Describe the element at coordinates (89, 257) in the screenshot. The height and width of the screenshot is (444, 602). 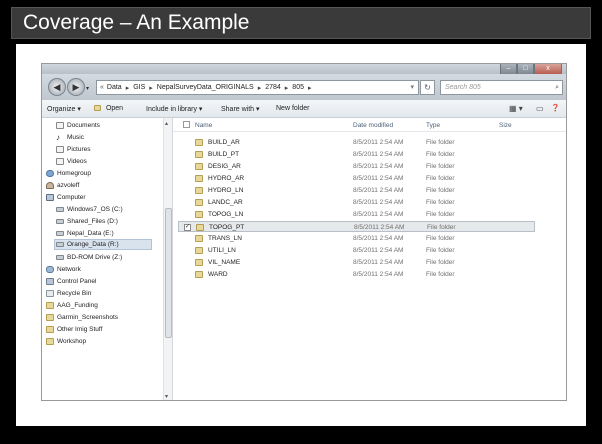
I see `nav-item-drive-z: BD-ROM Drive (Z:)` at that location.